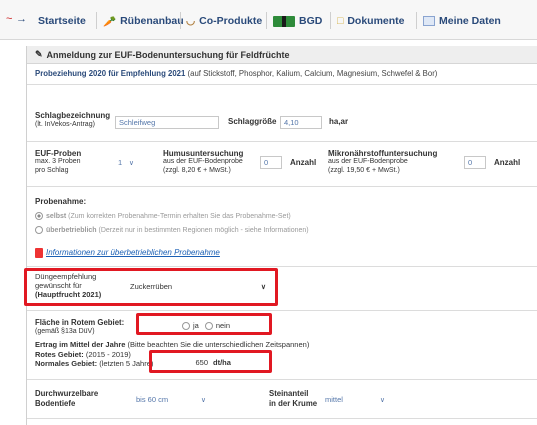  What do you see at coordinates (297, 21) in the screenshot?
I see `nav-bgd: BGD` at bounding box center [297, 21].